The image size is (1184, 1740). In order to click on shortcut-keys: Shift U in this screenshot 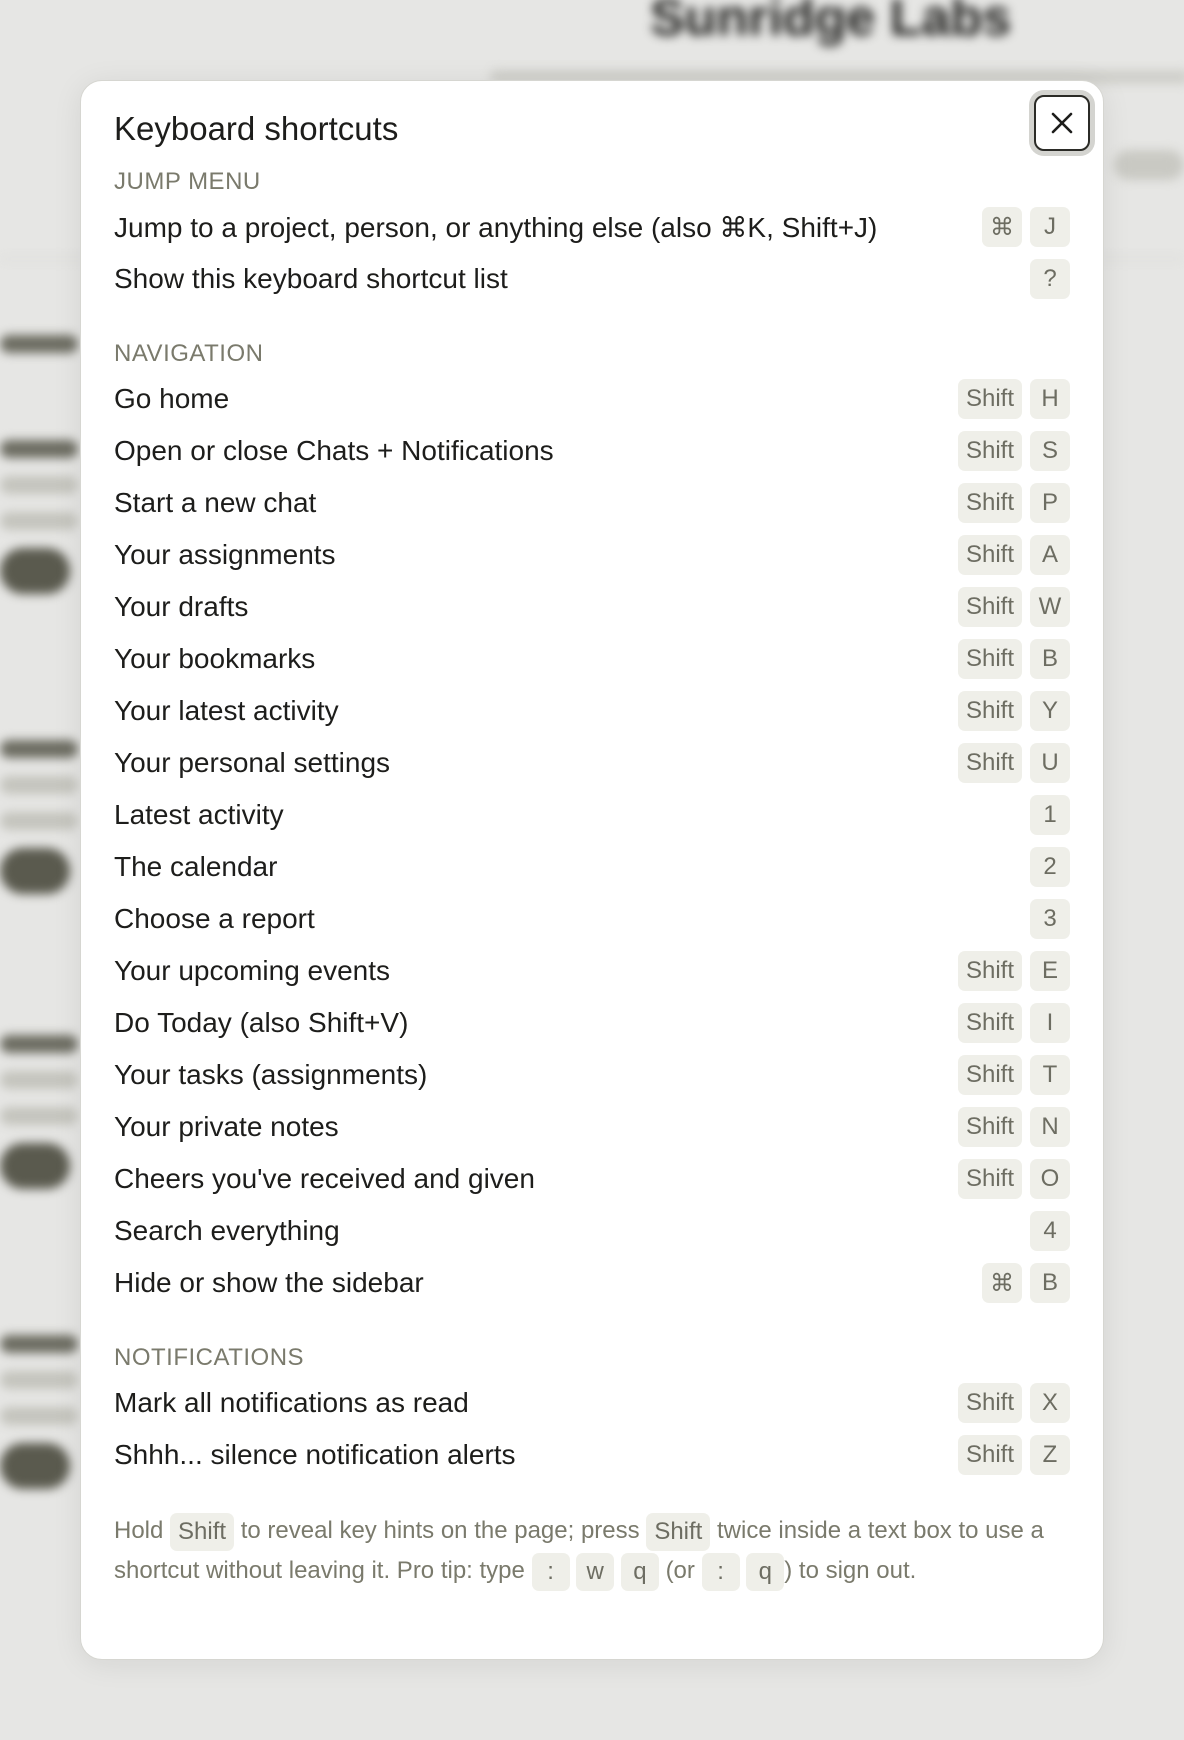, I will do `click(1013, 763)`.